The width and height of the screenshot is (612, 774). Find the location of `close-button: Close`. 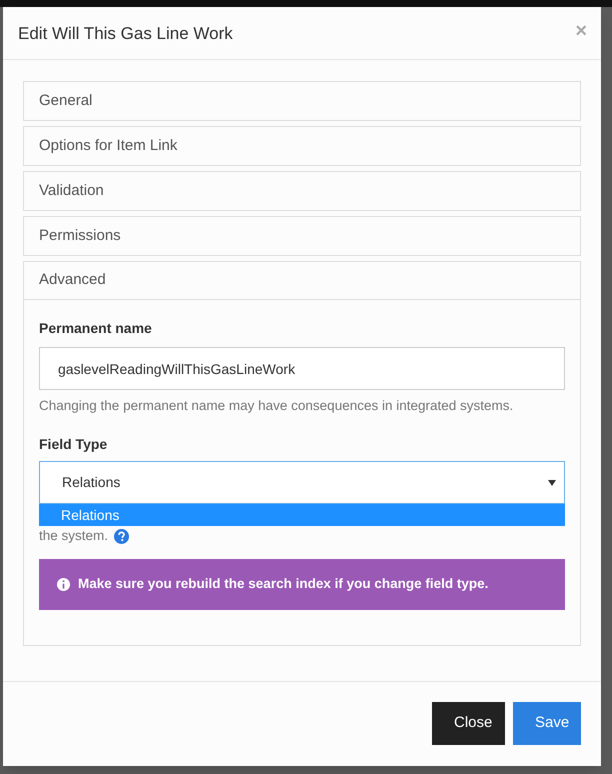

close-button: Close is located at coordinates (468, 723).